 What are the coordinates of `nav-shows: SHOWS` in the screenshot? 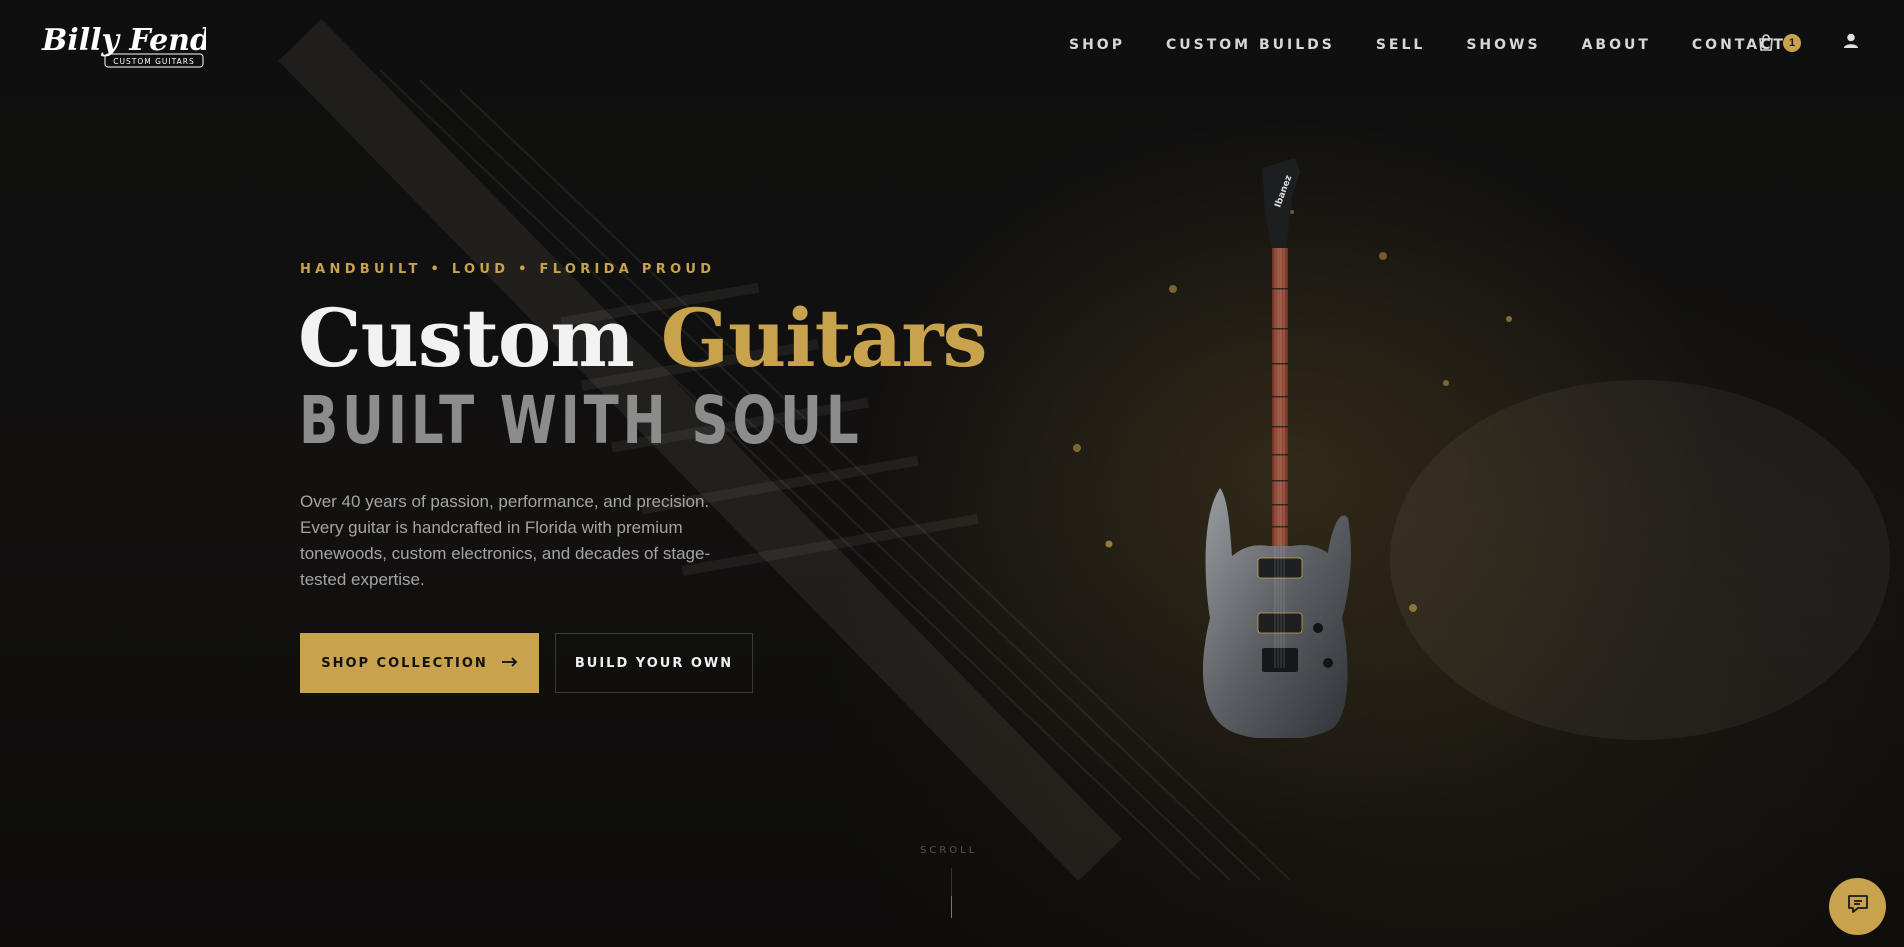 It's located at (1503, 45).